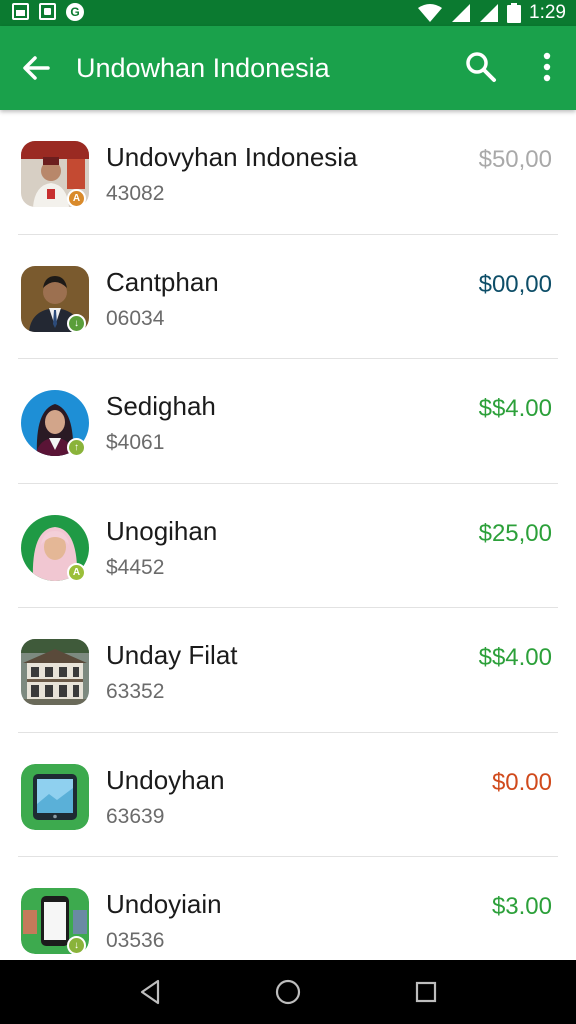  What do you see at coordinates (426, 992) in the screenshot?
I see `nav-recents-icon` at bounding box center [426, 992].